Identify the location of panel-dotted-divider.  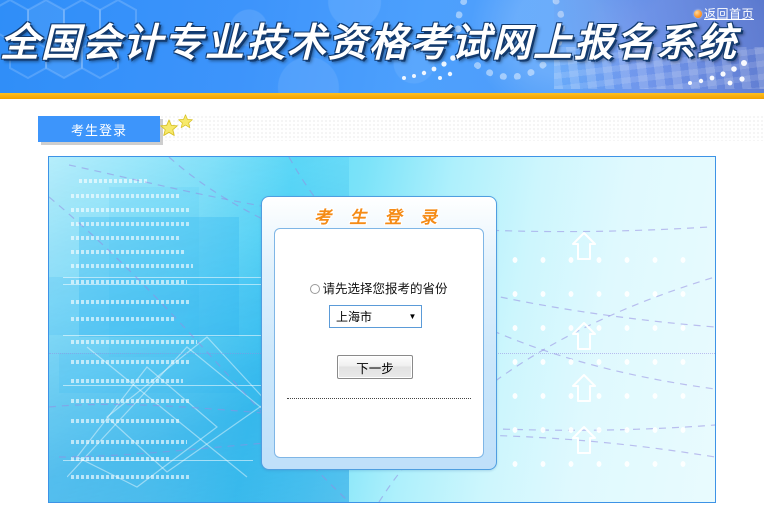
(379, 398).